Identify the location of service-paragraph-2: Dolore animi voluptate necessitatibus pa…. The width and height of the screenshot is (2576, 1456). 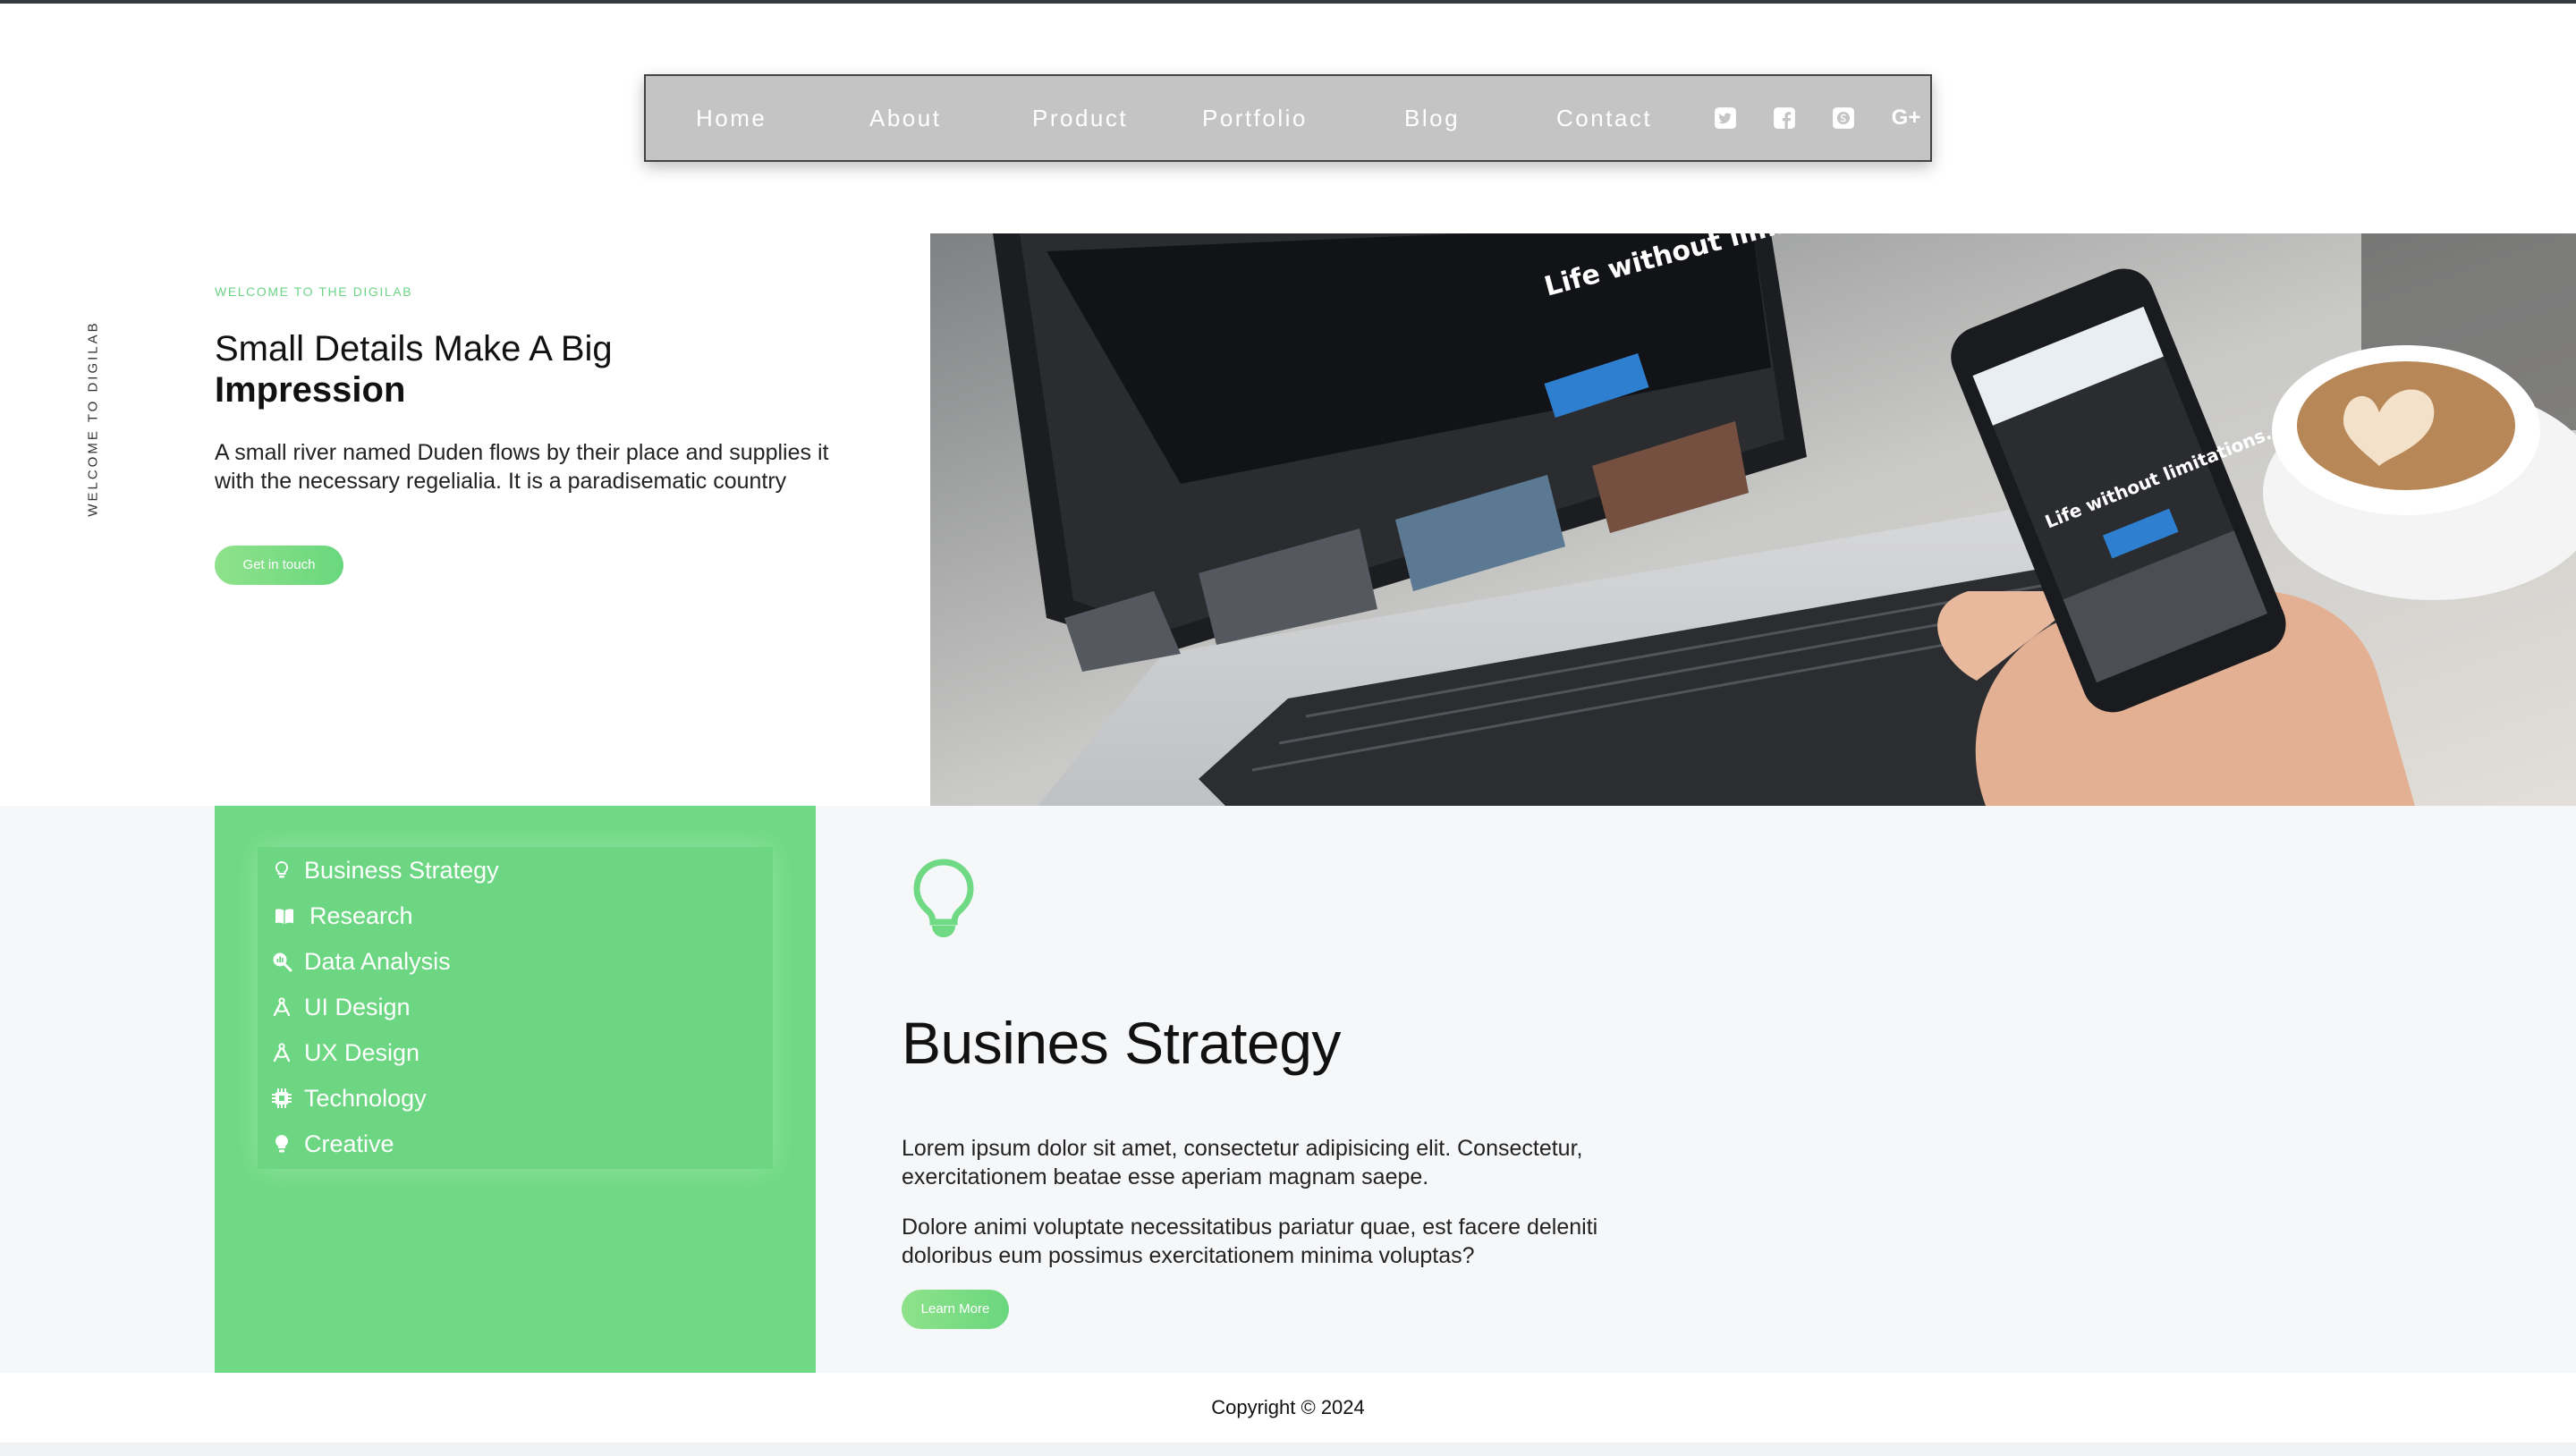
(1250, 1241).